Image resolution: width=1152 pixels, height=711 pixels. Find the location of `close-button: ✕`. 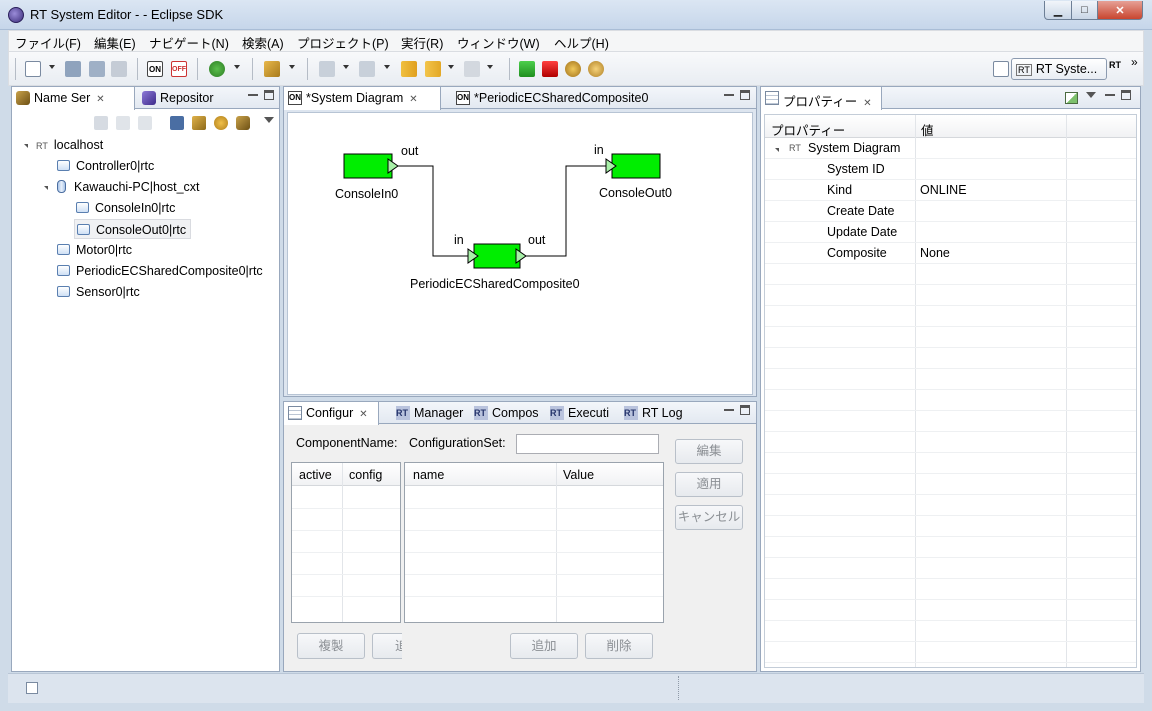

close-button: ✕ is located at coordinates (1120, 10).